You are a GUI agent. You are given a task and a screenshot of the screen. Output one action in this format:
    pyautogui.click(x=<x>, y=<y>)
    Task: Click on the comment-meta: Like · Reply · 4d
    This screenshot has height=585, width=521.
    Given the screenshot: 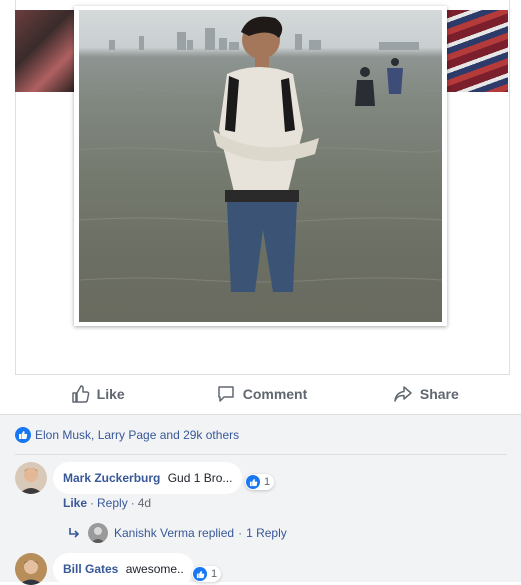 What is the action you would take?
    pyautogui.click(x=107, y=503)
    